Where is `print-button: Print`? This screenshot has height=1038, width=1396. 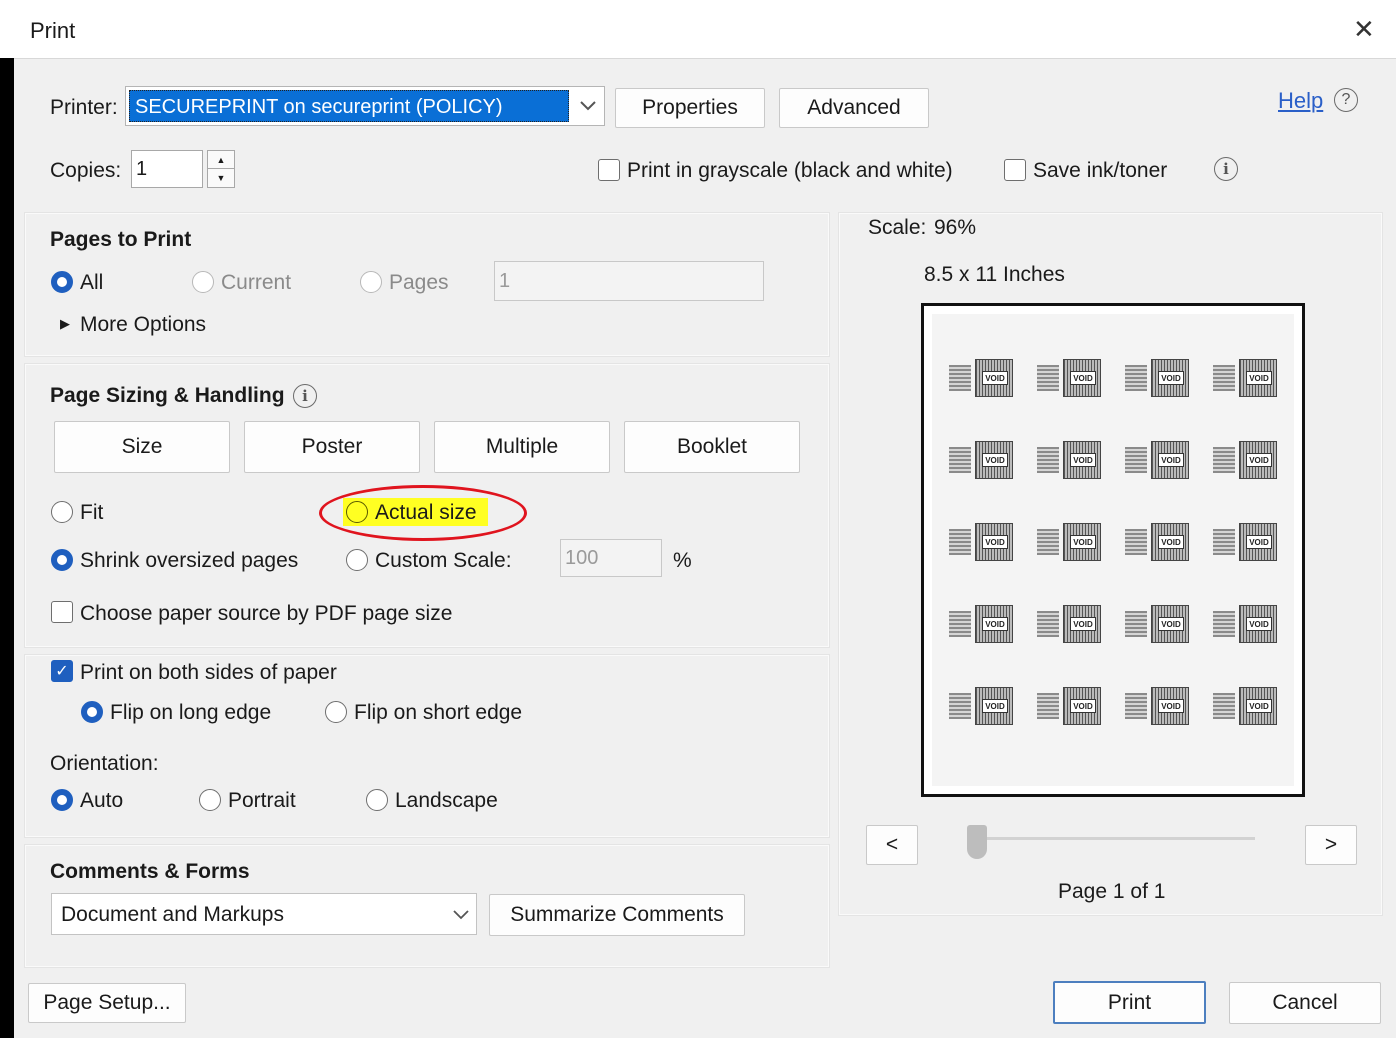
print-button: Print is located at coordinates (1129, 1002).